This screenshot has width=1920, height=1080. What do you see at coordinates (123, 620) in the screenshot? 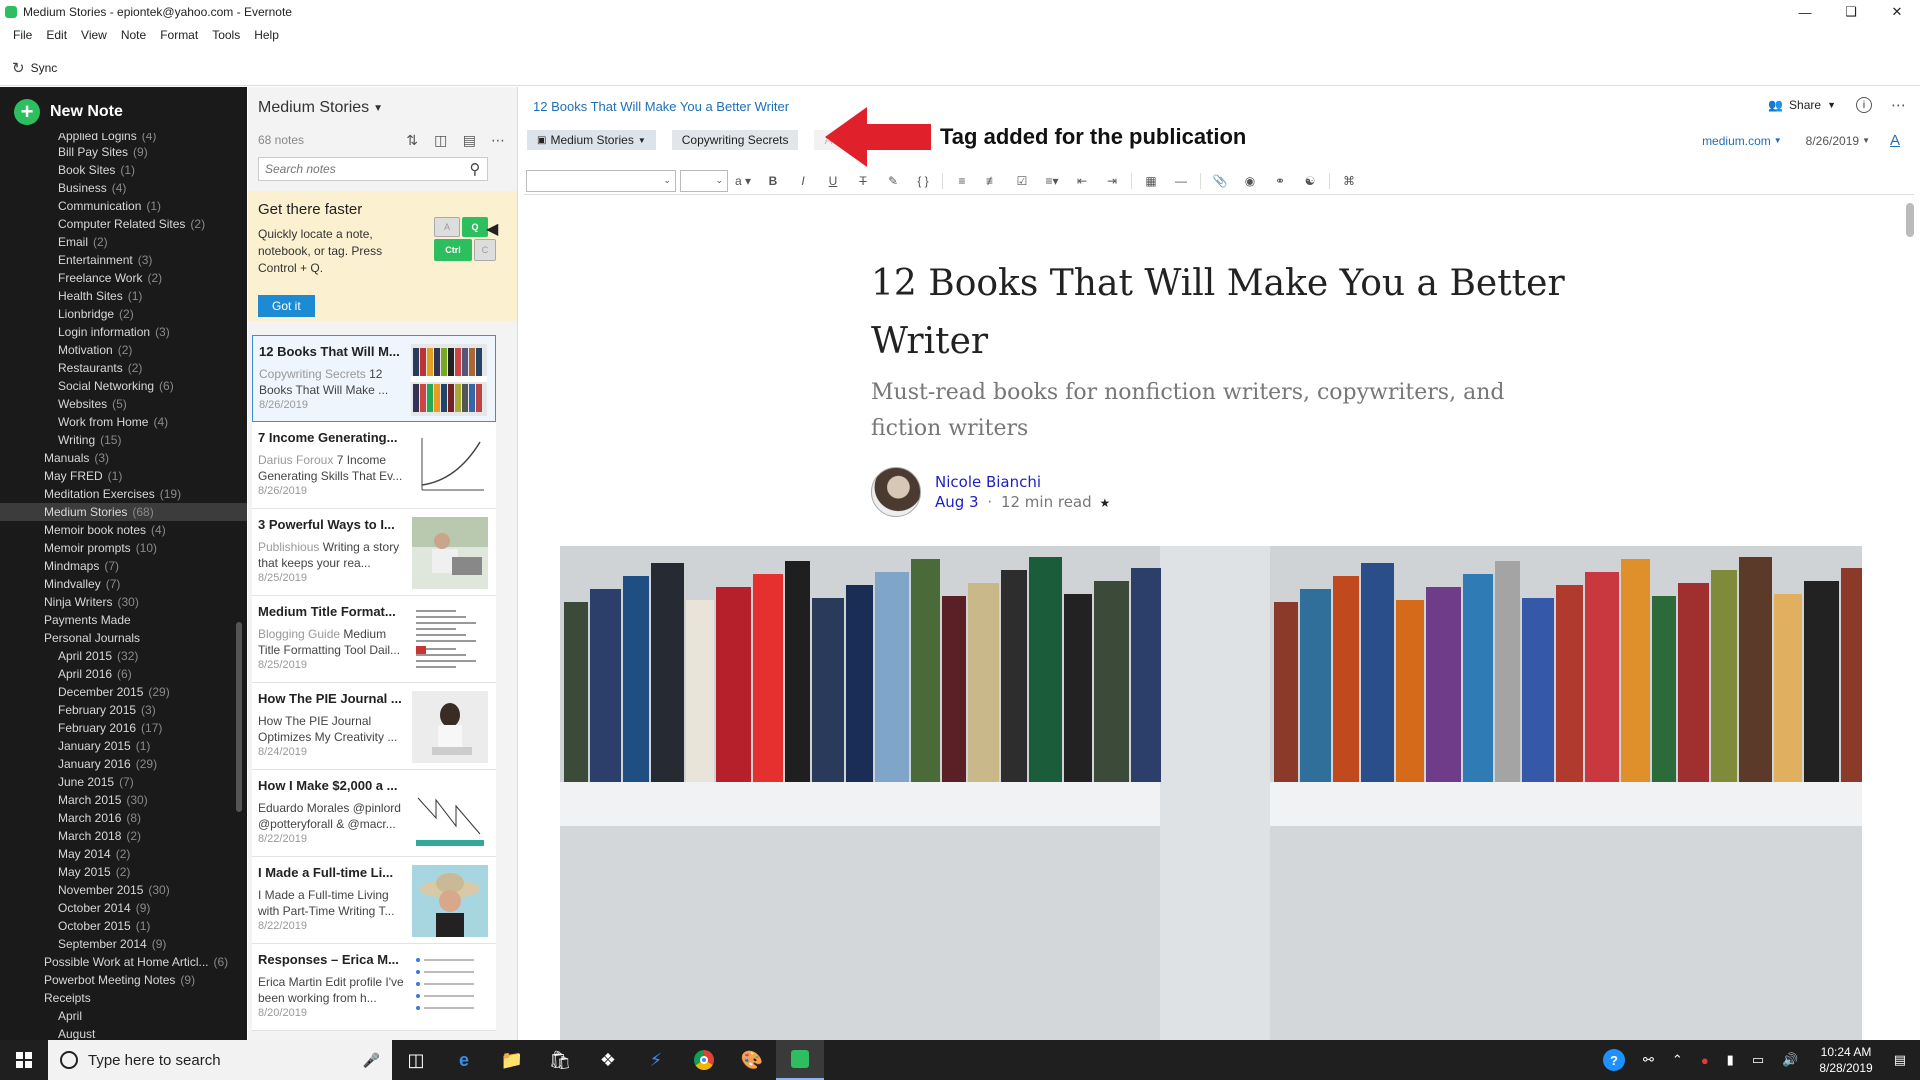
I see `sidebar-item: Payments Made` at bounding box center [123, 620].